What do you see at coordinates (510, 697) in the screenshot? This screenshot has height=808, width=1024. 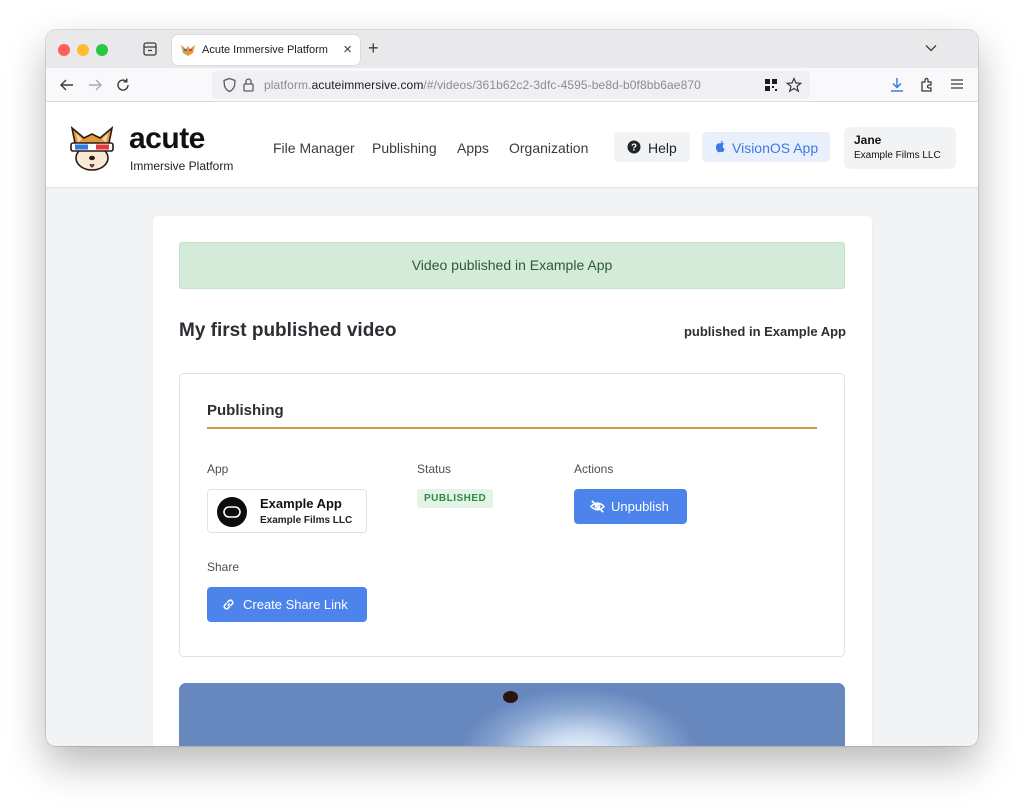 I see `video-preview-spot` at bounding box center [510, 697].